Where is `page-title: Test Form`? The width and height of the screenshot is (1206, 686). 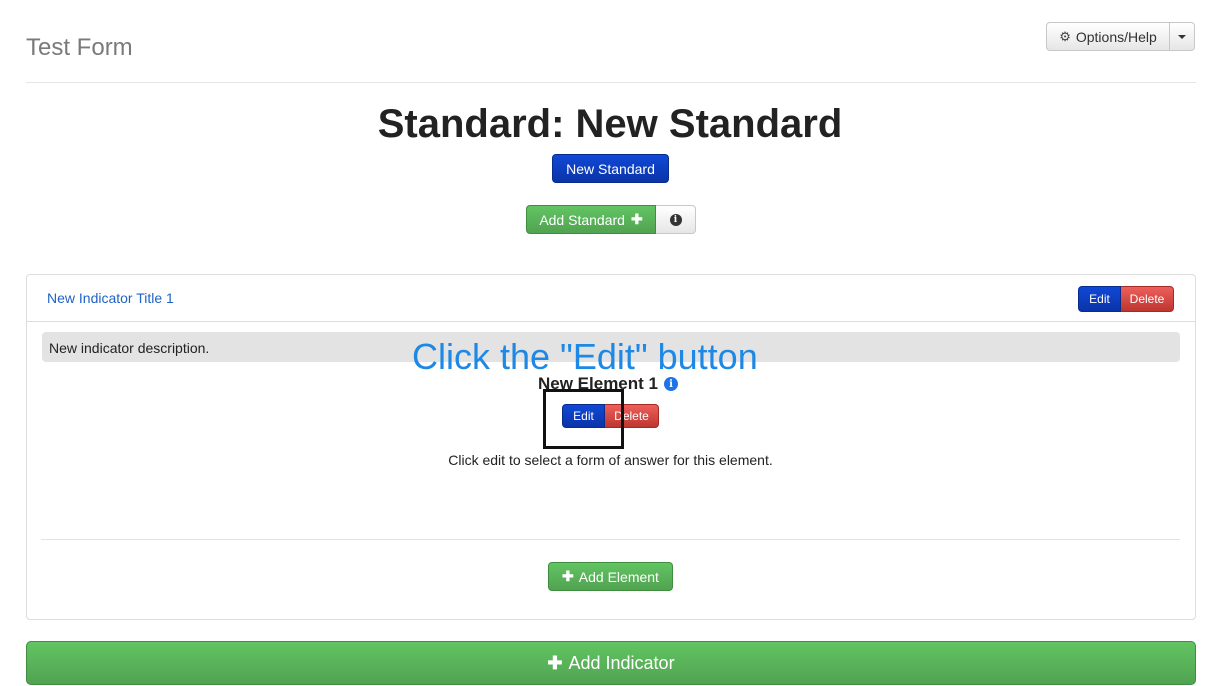
page-title: Test Form is located at coordinates (79, 47).